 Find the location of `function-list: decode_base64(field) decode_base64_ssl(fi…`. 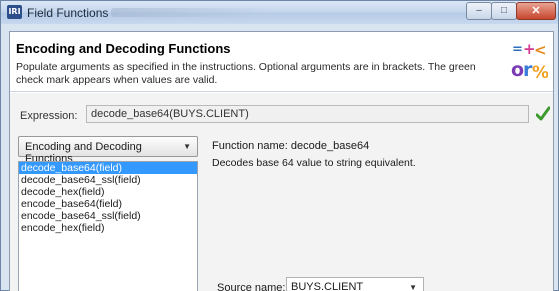

function-list: decode_base64(field) decode_base64_ssl(fi… is located at coordinates (108, 226).